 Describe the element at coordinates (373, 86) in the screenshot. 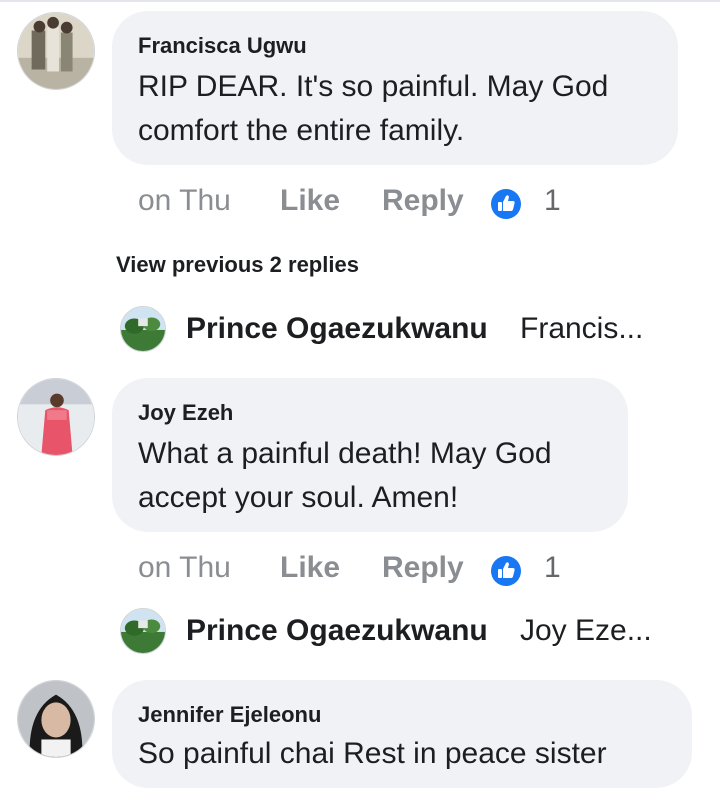

I see `comment-text-line: RIP DEAR. It's so painful. May God` at that location.